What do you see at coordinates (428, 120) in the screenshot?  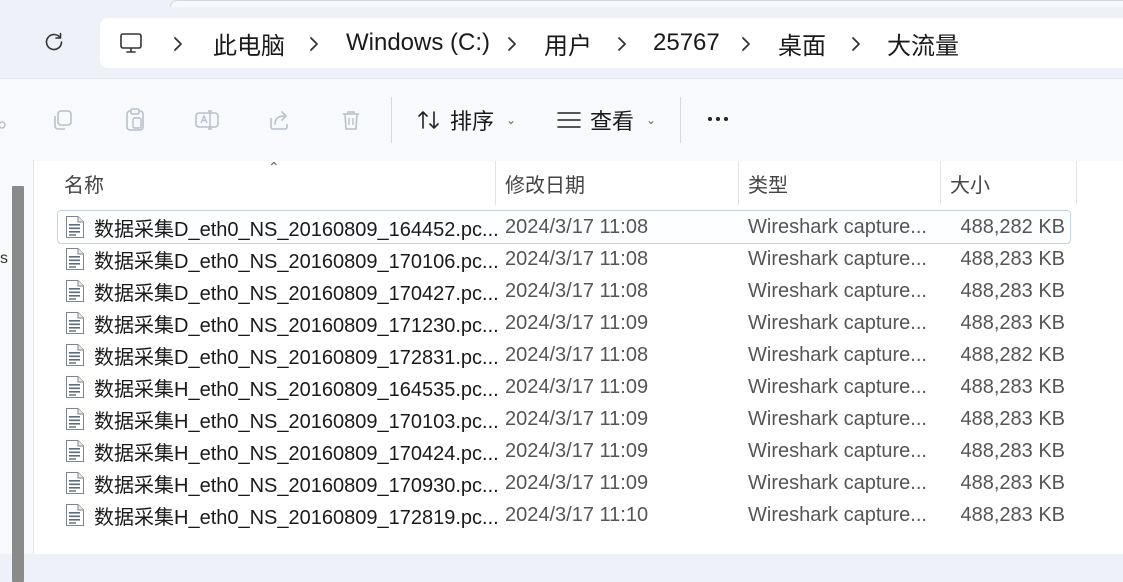 I see `sort-icon` at bounding box center [428, 120].